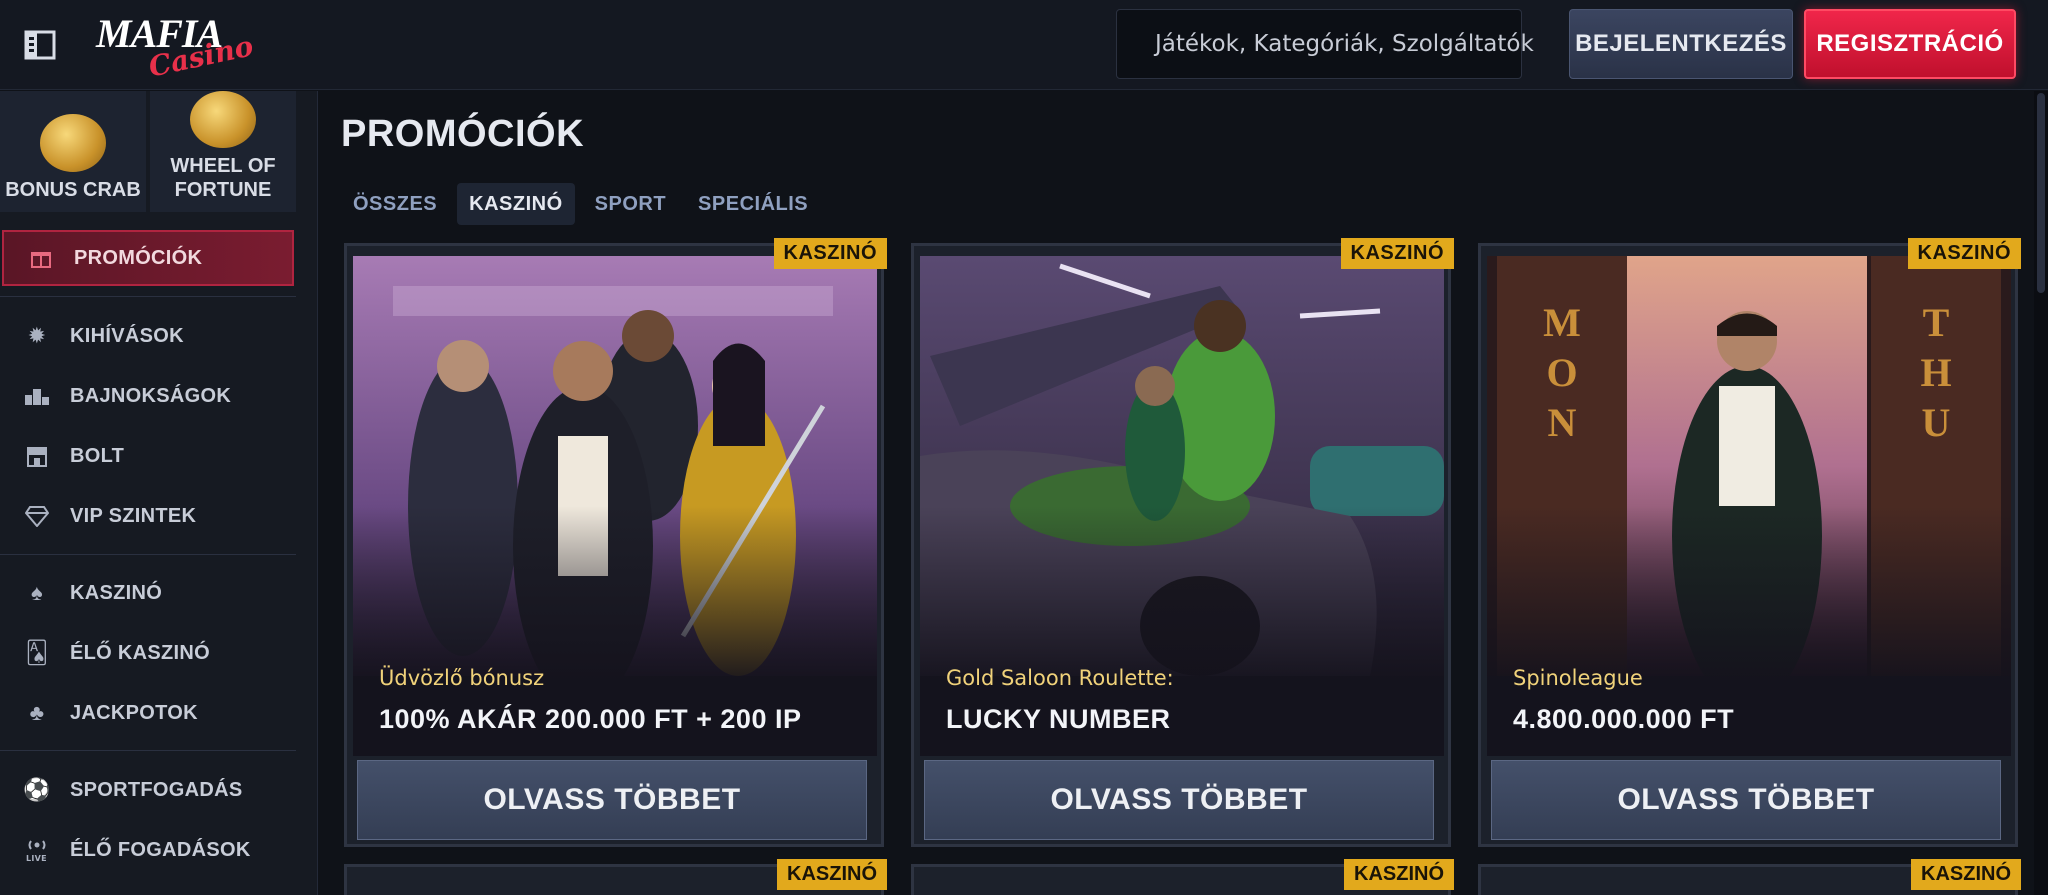  What do you see at coordinates (395, 204) in the screenshot?
I see `tab-all: ÖSSZES` at bounding box center [395, 204].